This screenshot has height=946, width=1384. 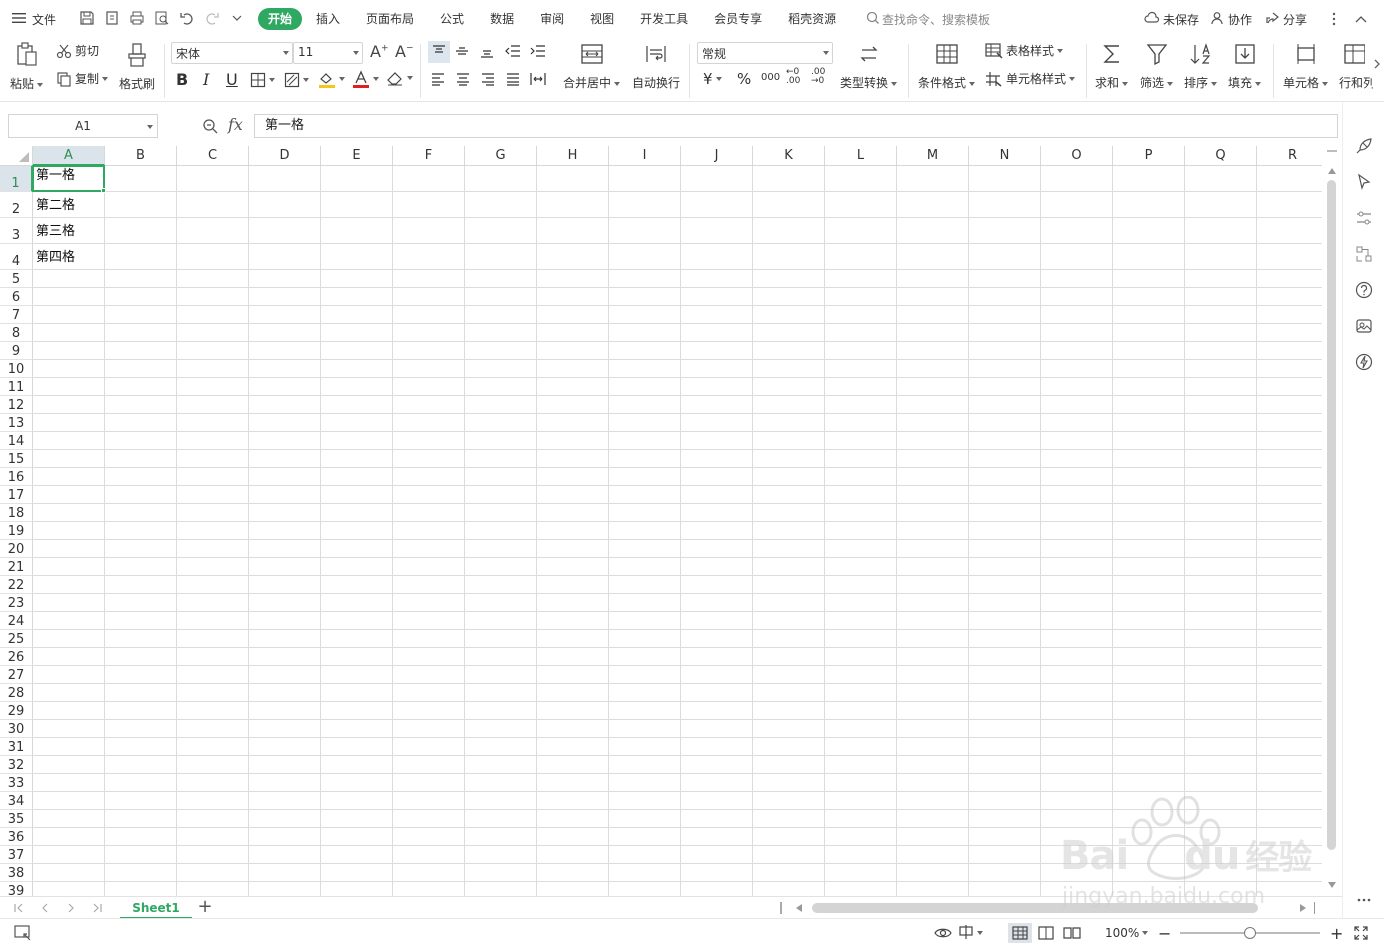 I want to click on undo-icon, so click(x=187, y=18).